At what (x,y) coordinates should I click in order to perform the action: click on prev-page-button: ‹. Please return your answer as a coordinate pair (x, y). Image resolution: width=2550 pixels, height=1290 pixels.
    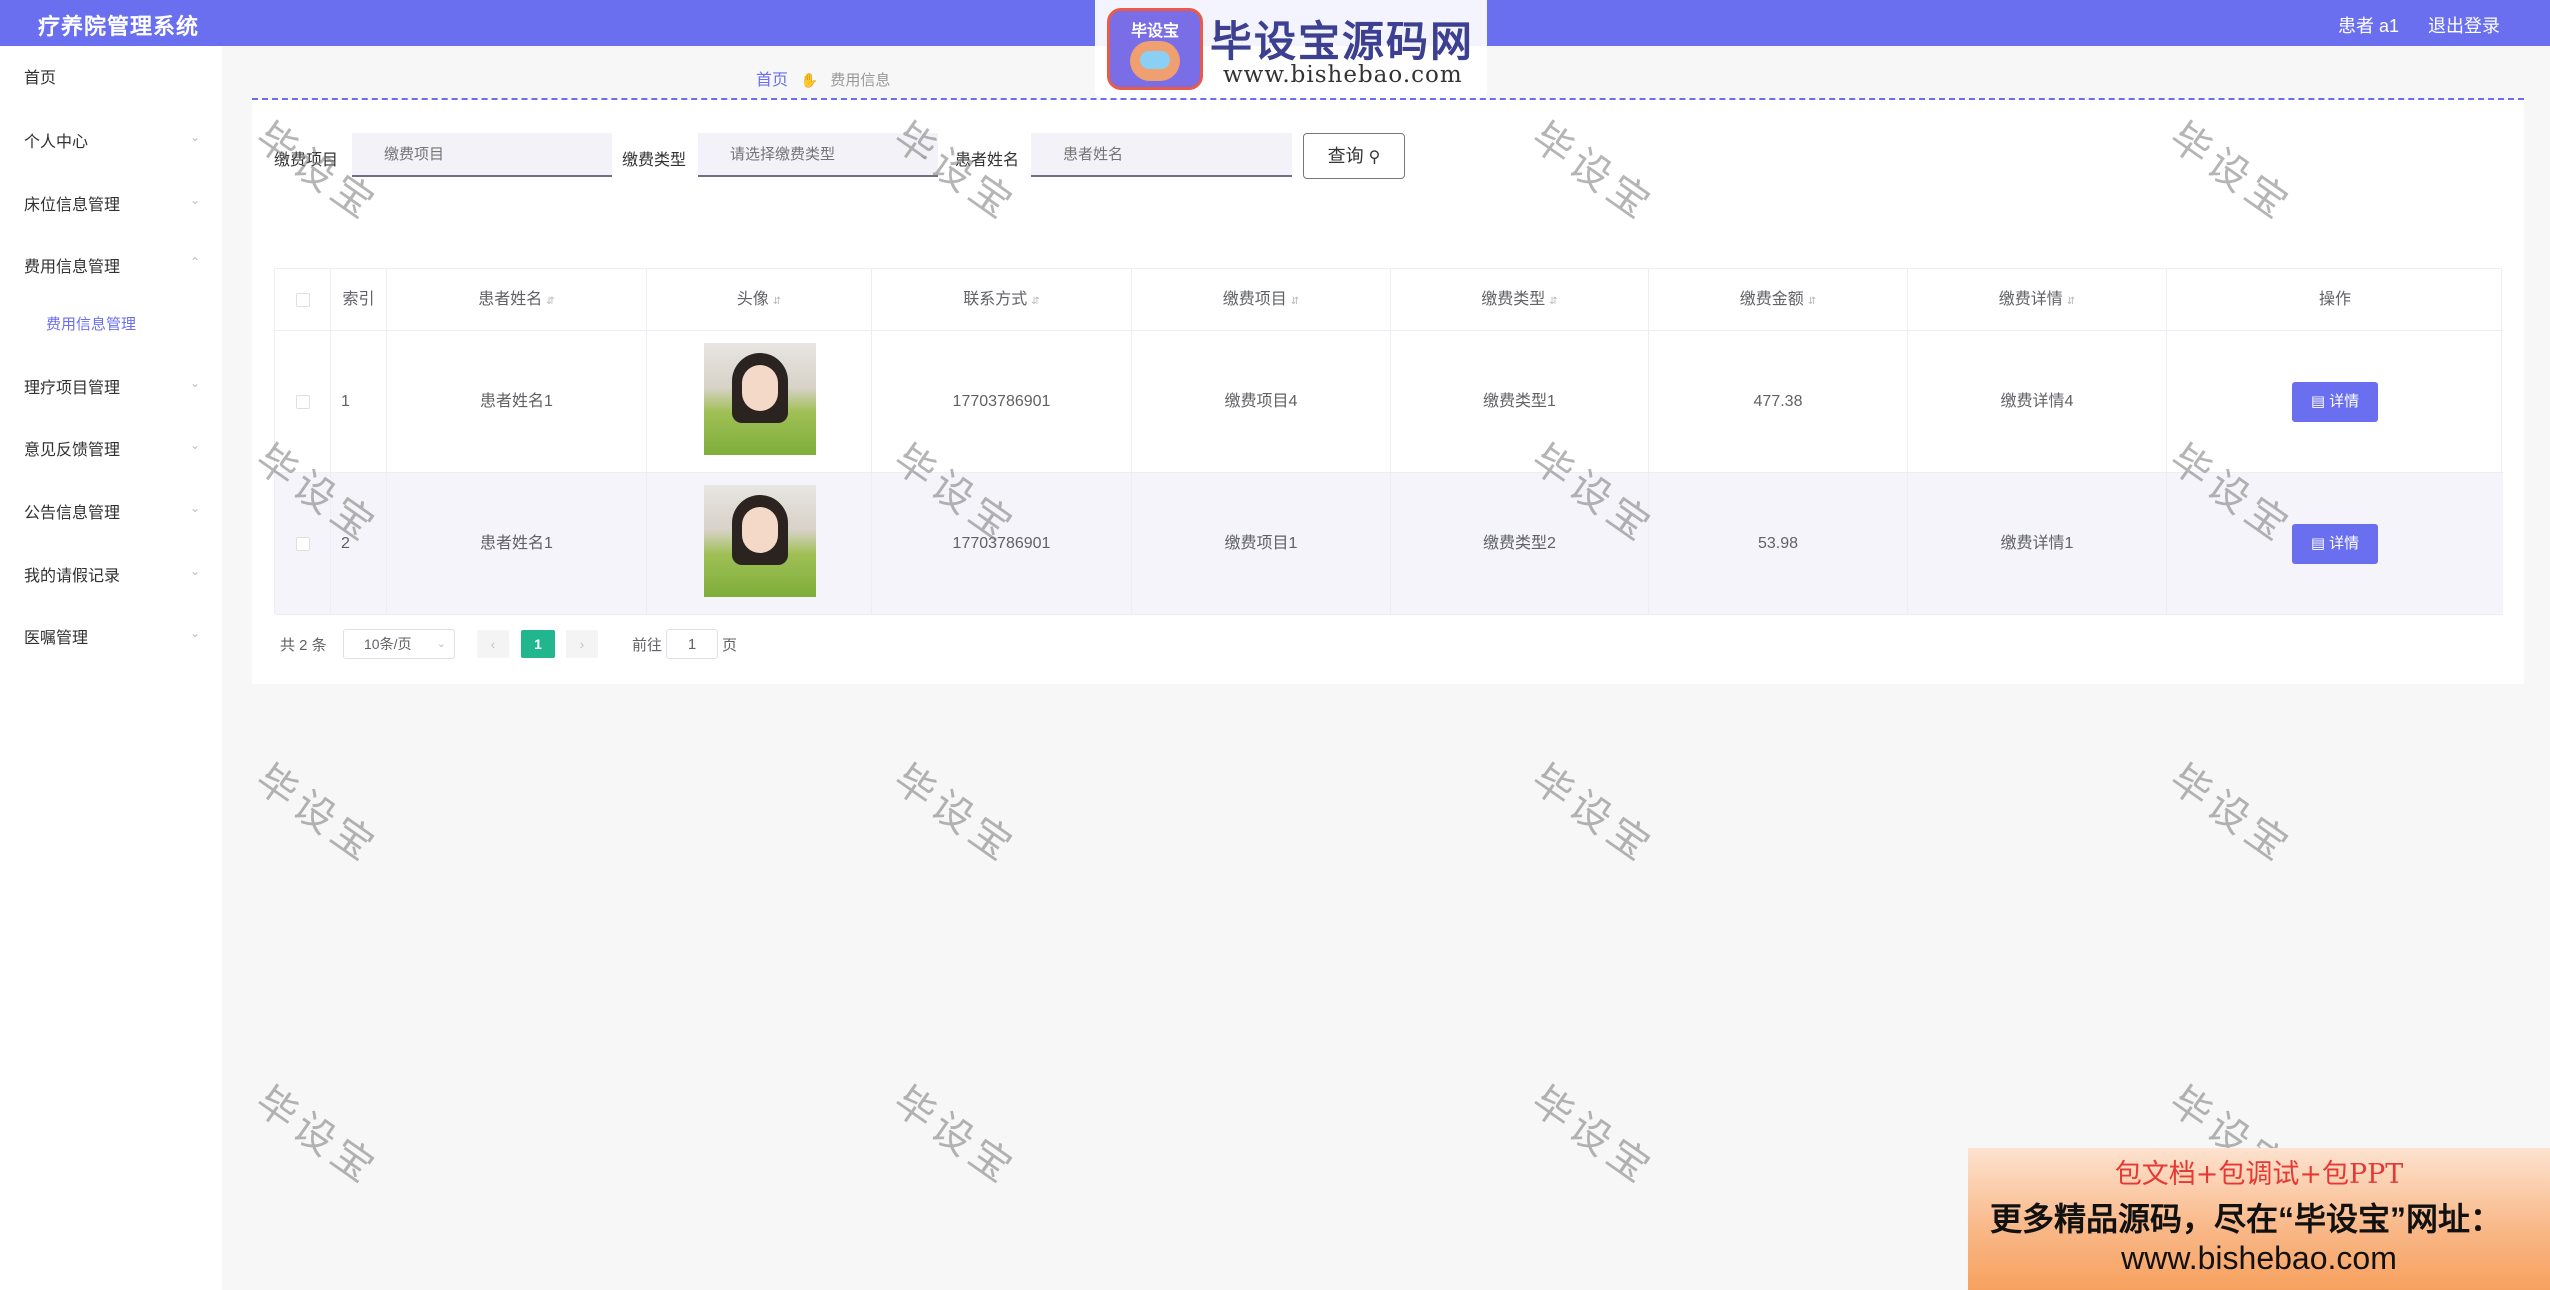
    Looking at the image, I should click on (493, 644).